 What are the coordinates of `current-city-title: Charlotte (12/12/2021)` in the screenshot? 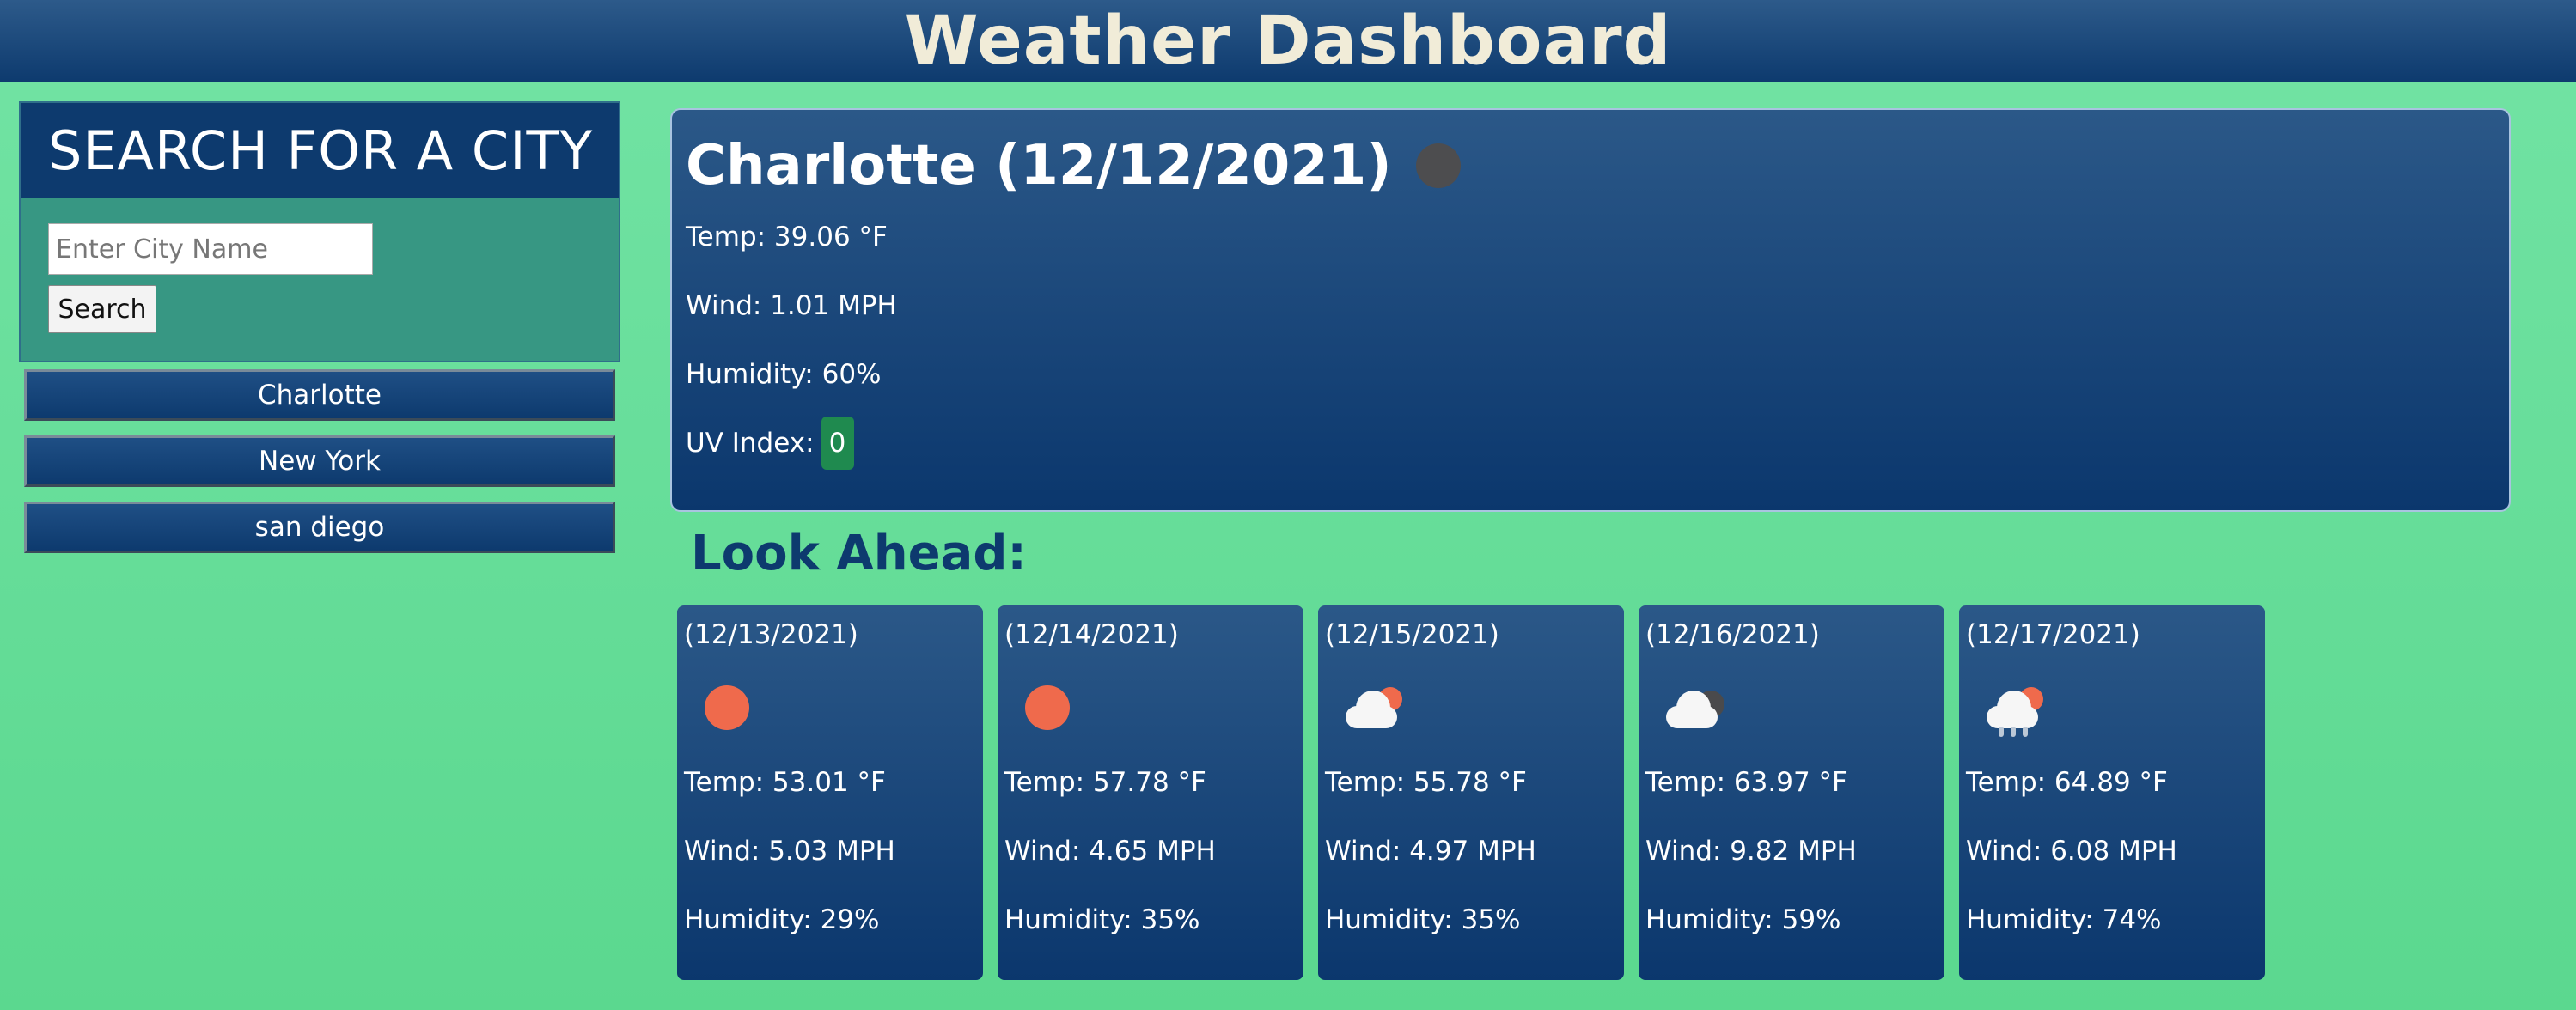 It's located at (1039, 166).